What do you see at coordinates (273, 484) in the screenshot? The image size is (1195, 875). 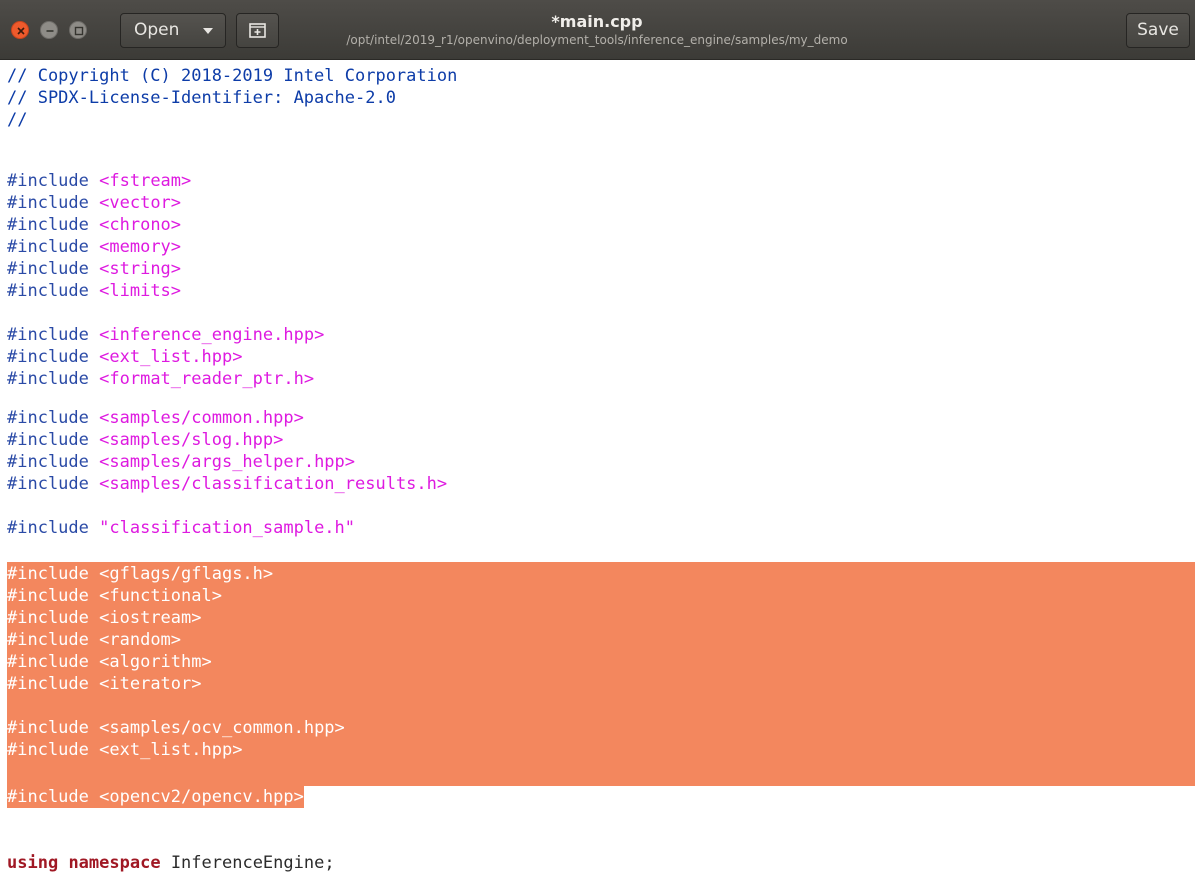 I see `include-path: <samples/classification_results.h>` at bounding box center [273, 484].